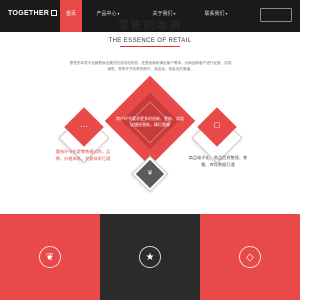 The height and width of the screenshot is (300, 320). What do you see at coordinates (50, 257) in the screenshot?
I see `leaf-icon: ❦` at bounding box center [50, 257].